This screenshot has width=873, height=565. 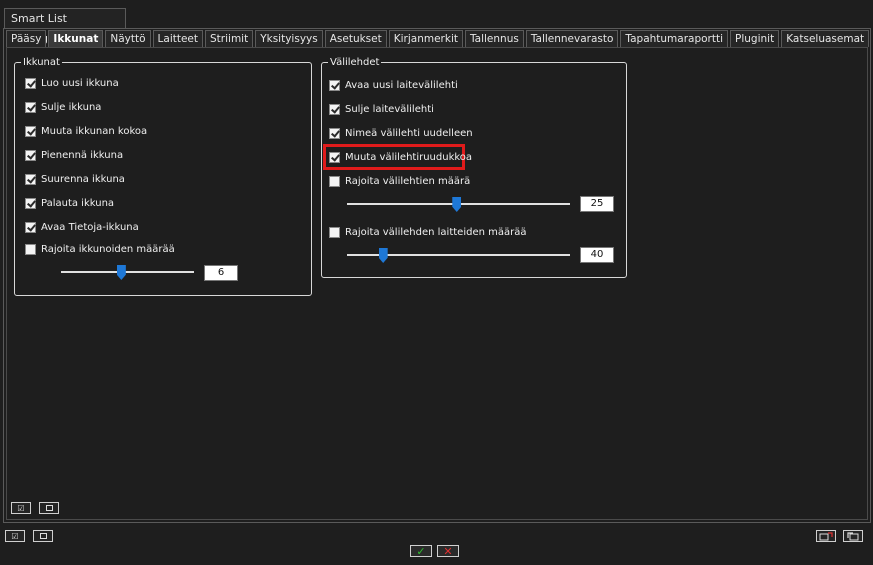 I want to click on close-icon: ✕, so click(x=448, y=551).